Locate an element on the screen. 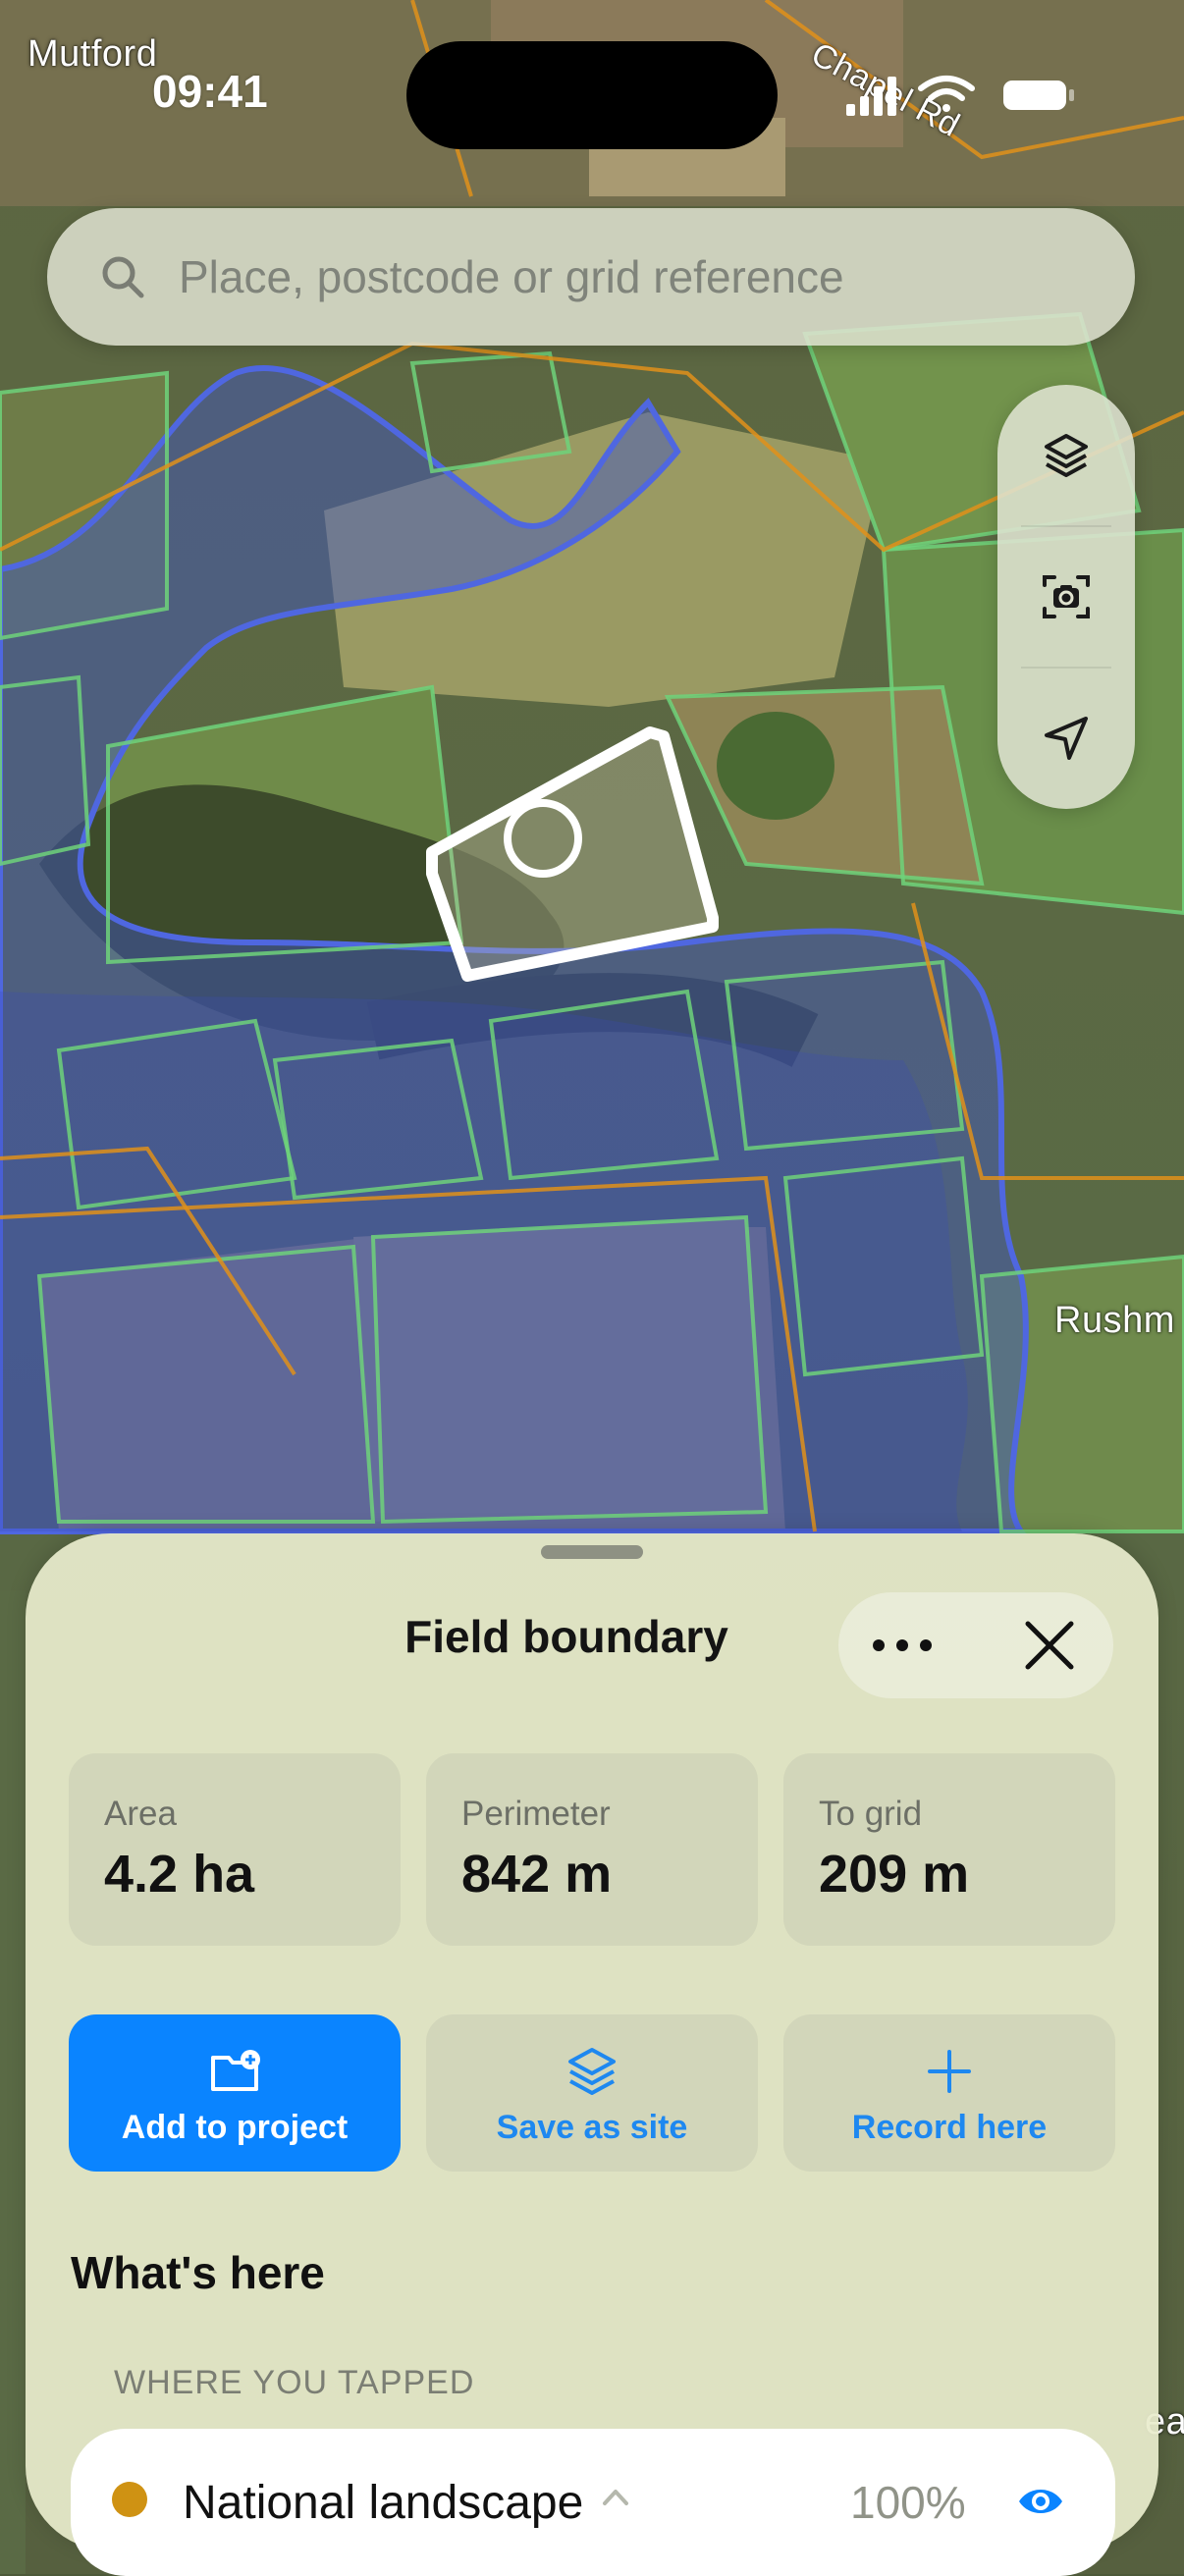  stat-label: To grid is located at coordinates (871, 1814).